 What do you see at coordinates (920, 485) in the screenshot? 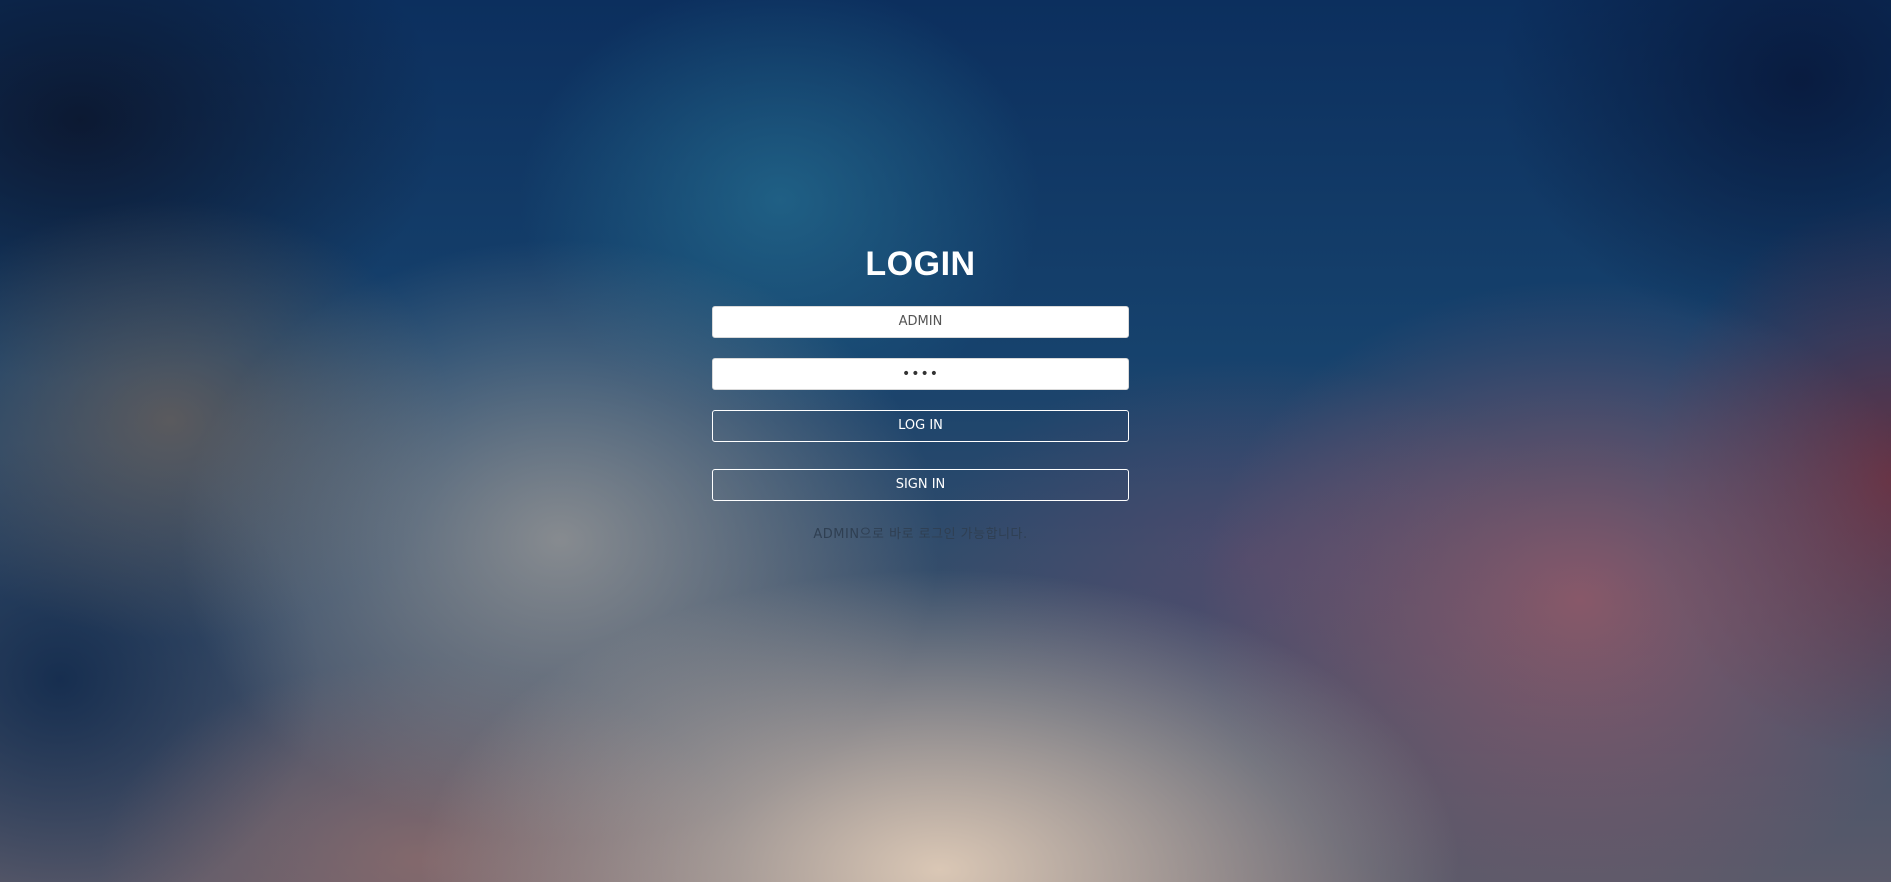
I see `sign-in-button: SIGN IN` at bounding box center [920, 485].